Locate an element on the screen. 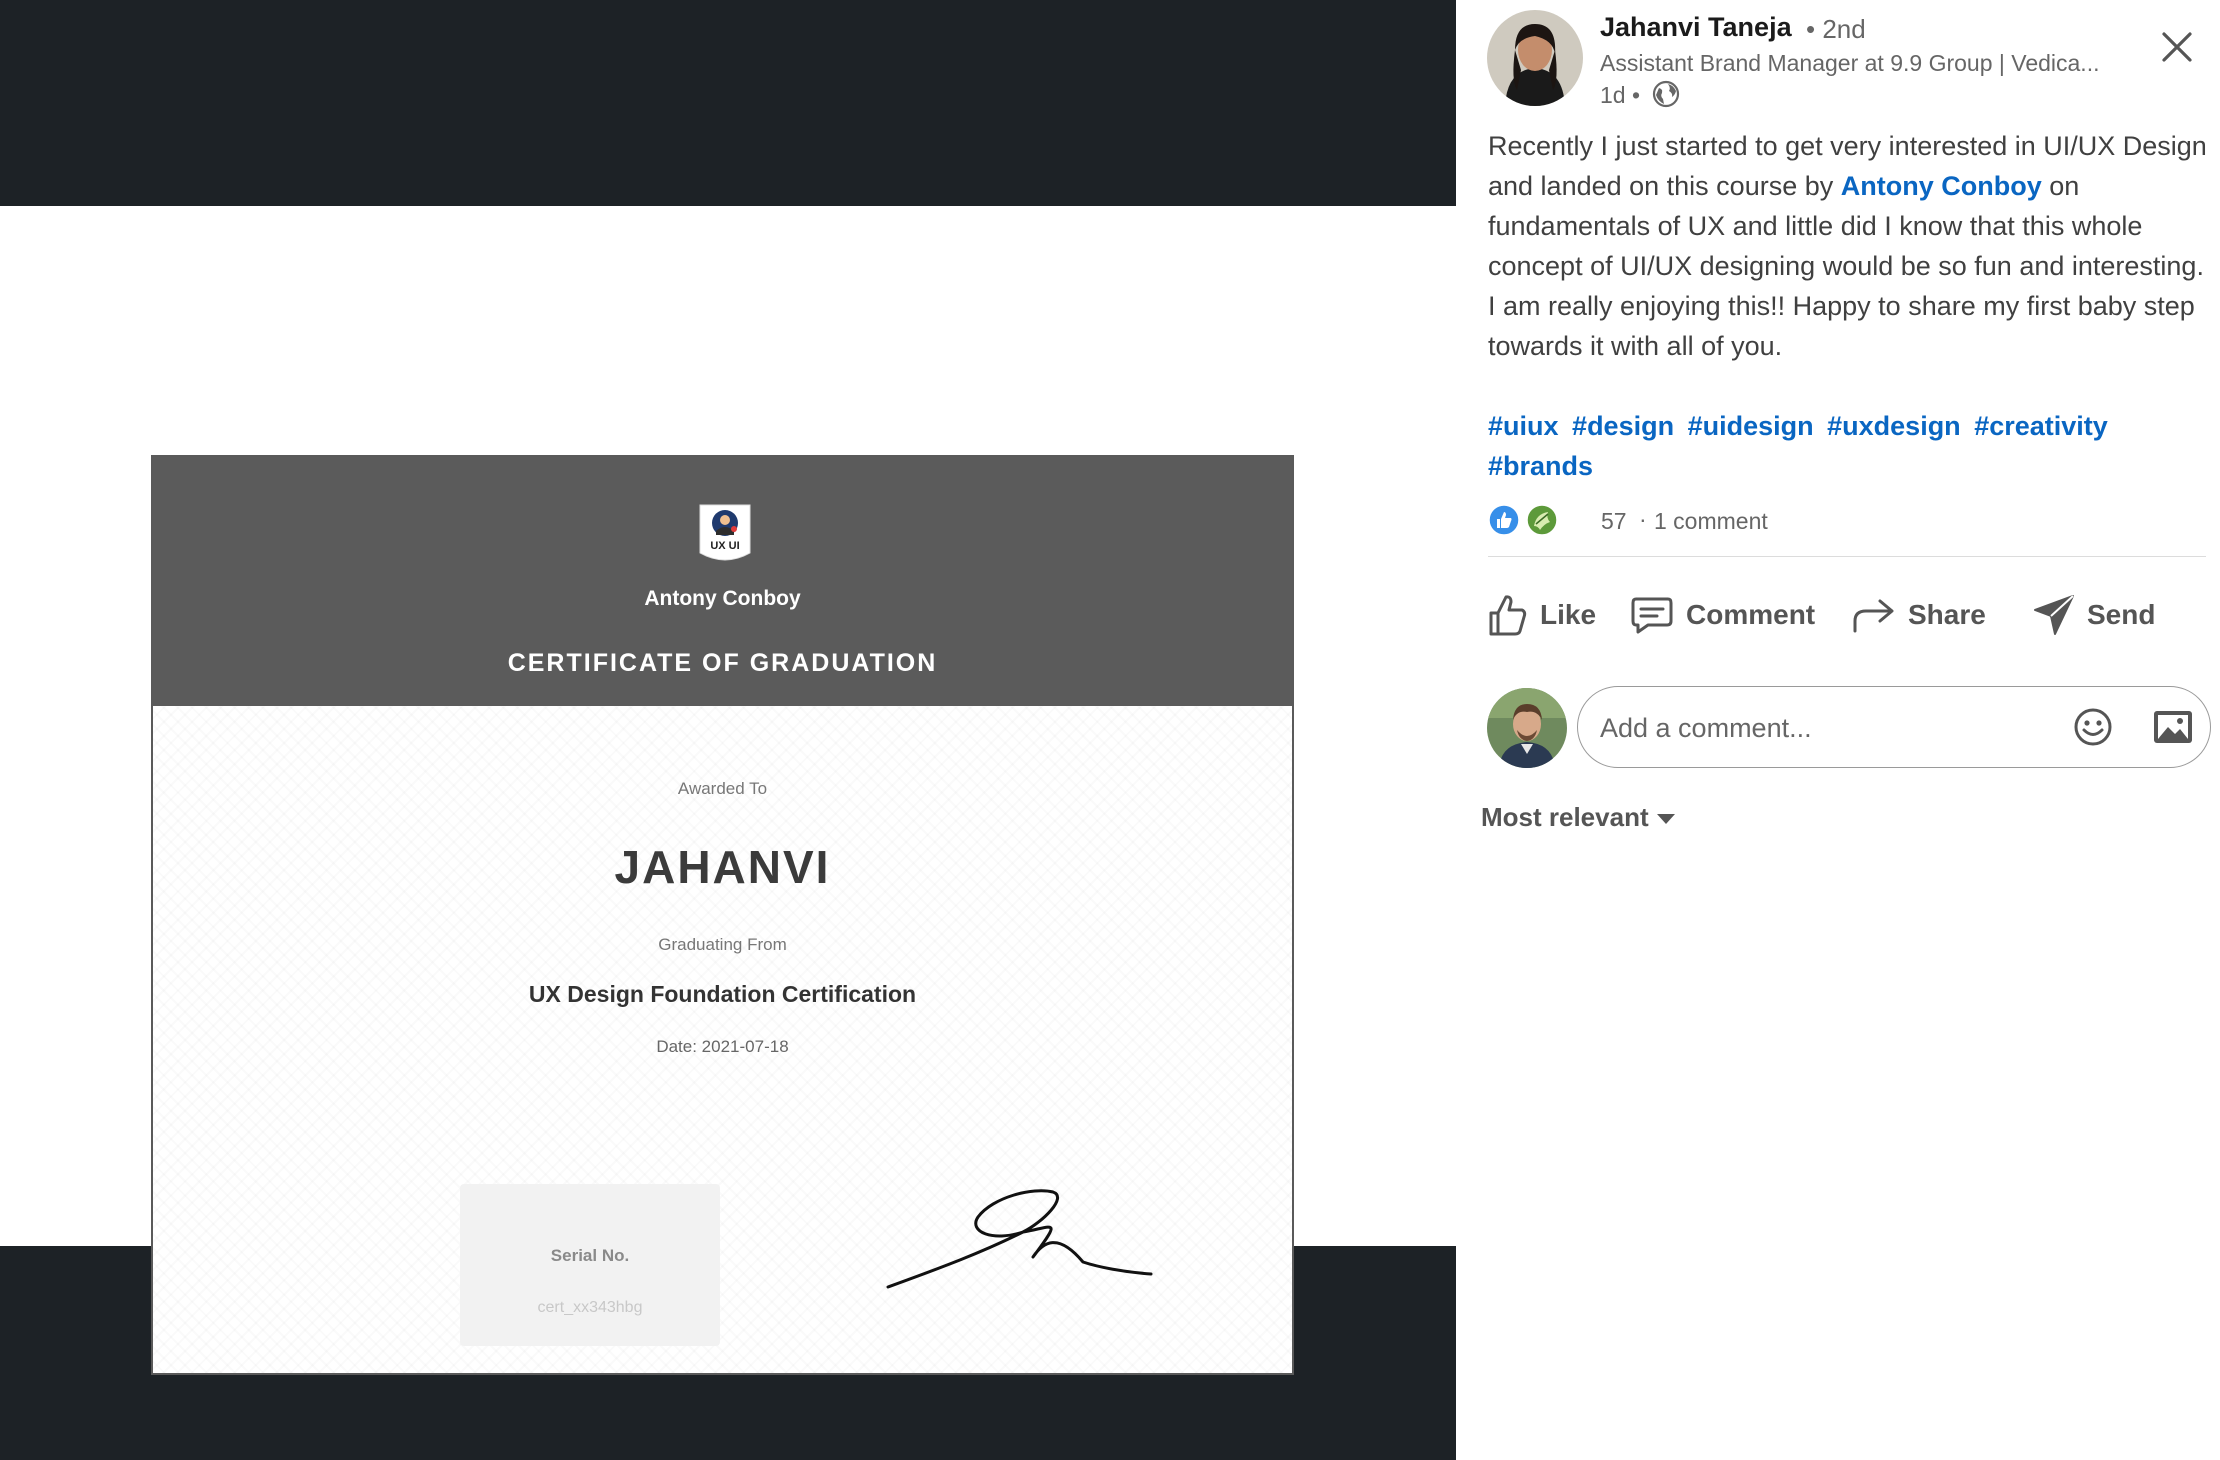 This screenshot has width=2220, height=1460. smiley-icon is located at coordinates (2093, 727).